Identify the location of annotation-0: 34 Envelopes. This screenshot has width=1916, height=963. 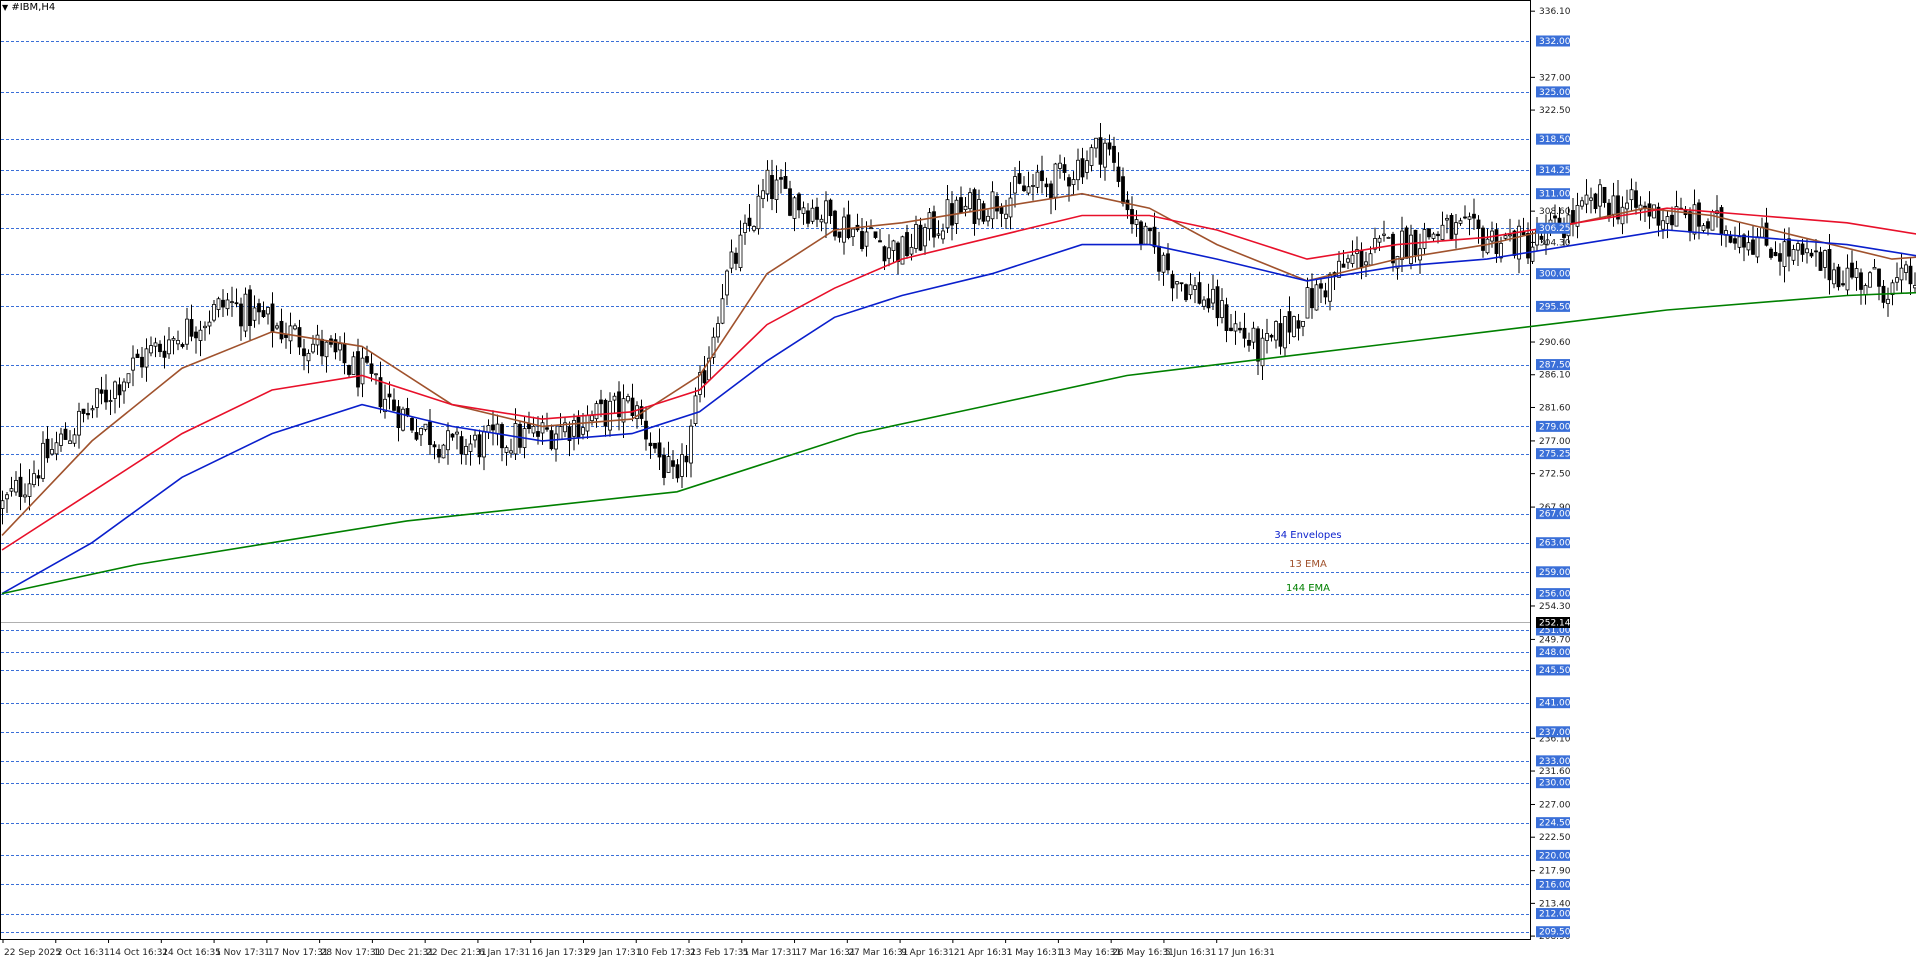
(1307, 535).